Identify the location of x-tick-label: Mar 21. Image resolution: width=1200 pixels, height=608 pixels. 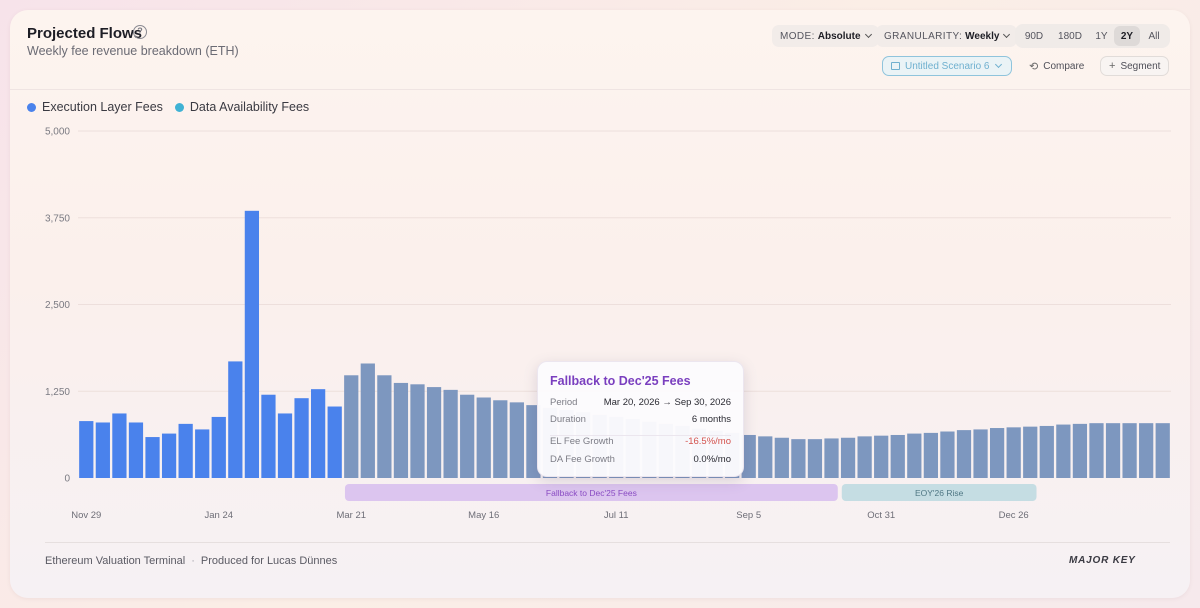
(351, 515).